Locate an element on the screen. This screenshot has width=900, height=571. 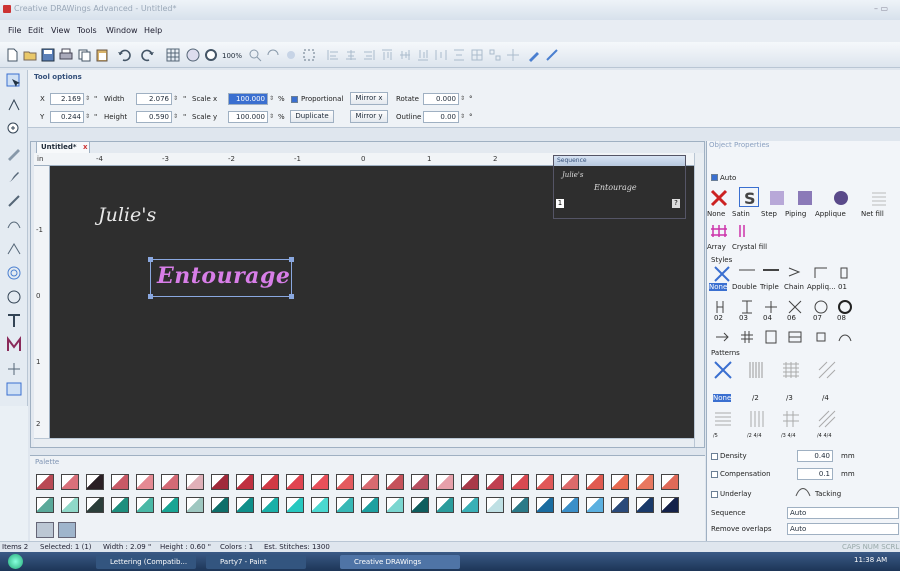
remove-overlaps-select: Auto is located at coordinates (843, 529).